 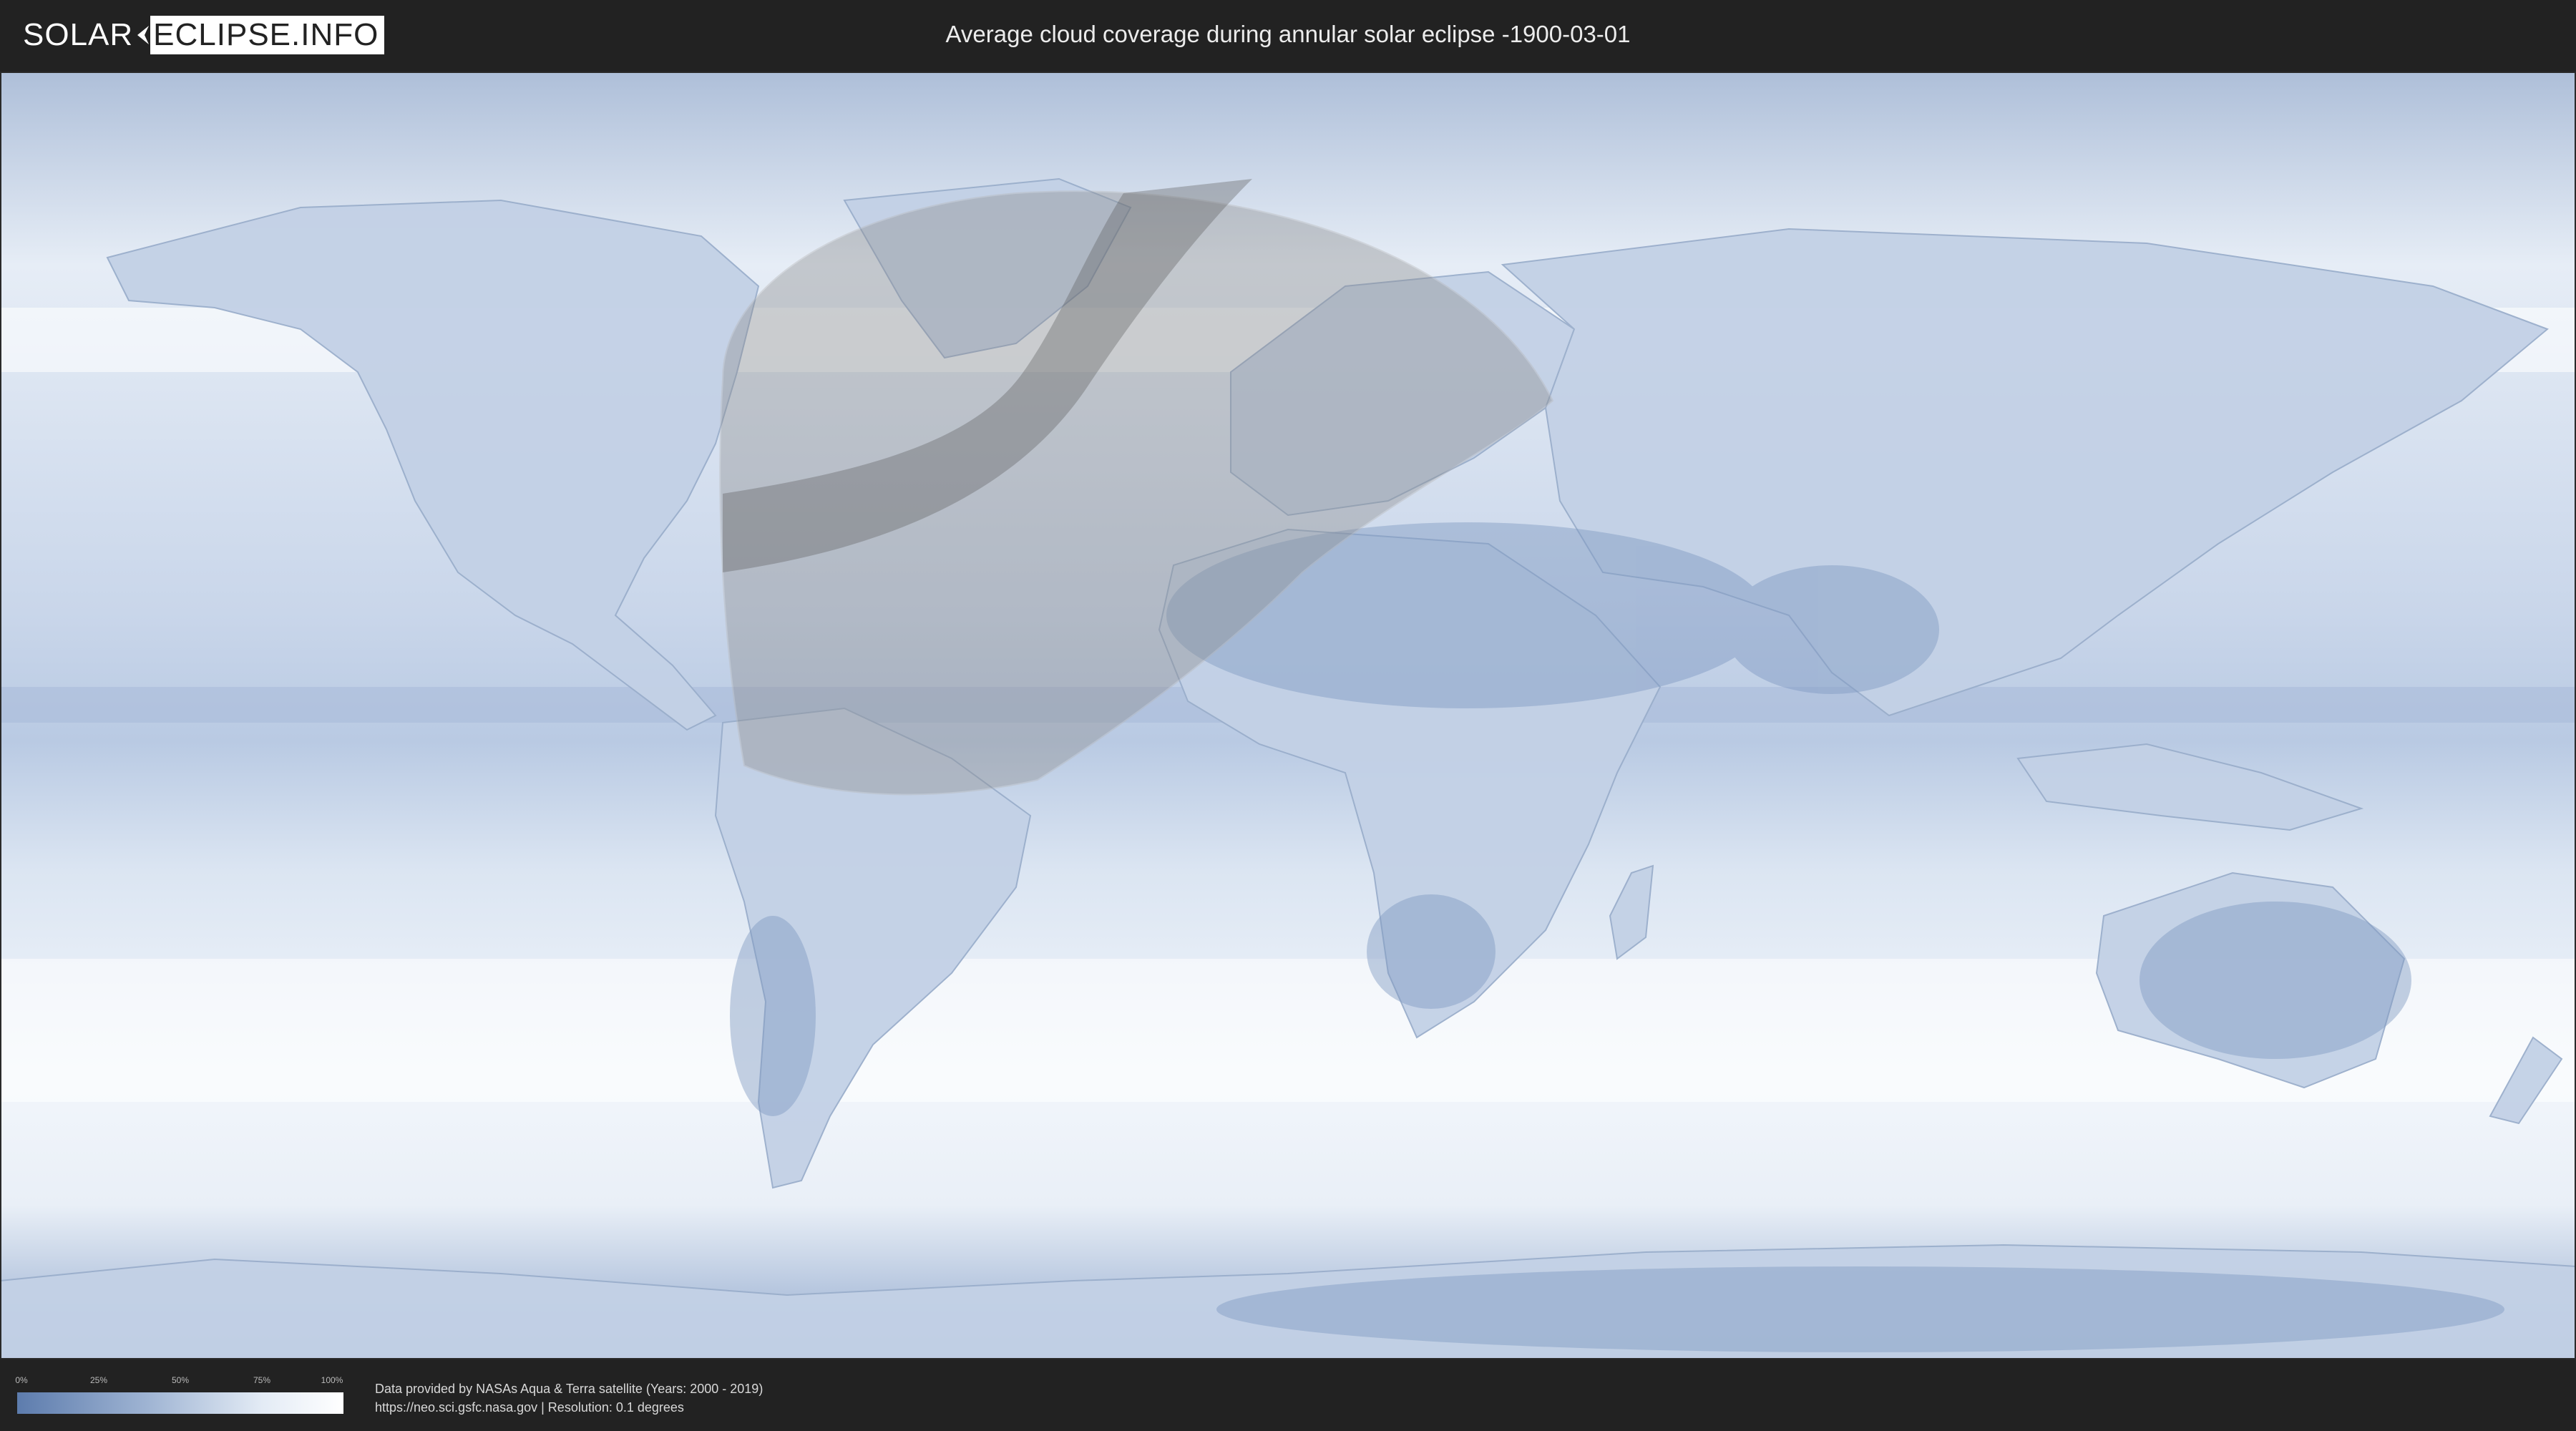 What do you see at coordinates (21, 1380) in the screenshot?
I see `legend-tick-0: 0%` at bounding box center [21, 1380].